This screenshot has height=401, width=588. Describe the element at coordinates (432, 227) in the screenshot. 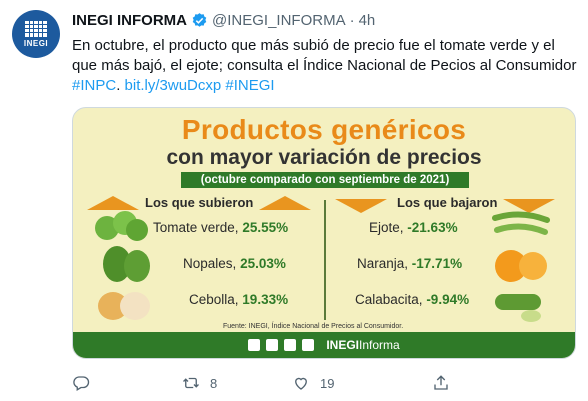

I see `product-change: -21.63%` at that location.